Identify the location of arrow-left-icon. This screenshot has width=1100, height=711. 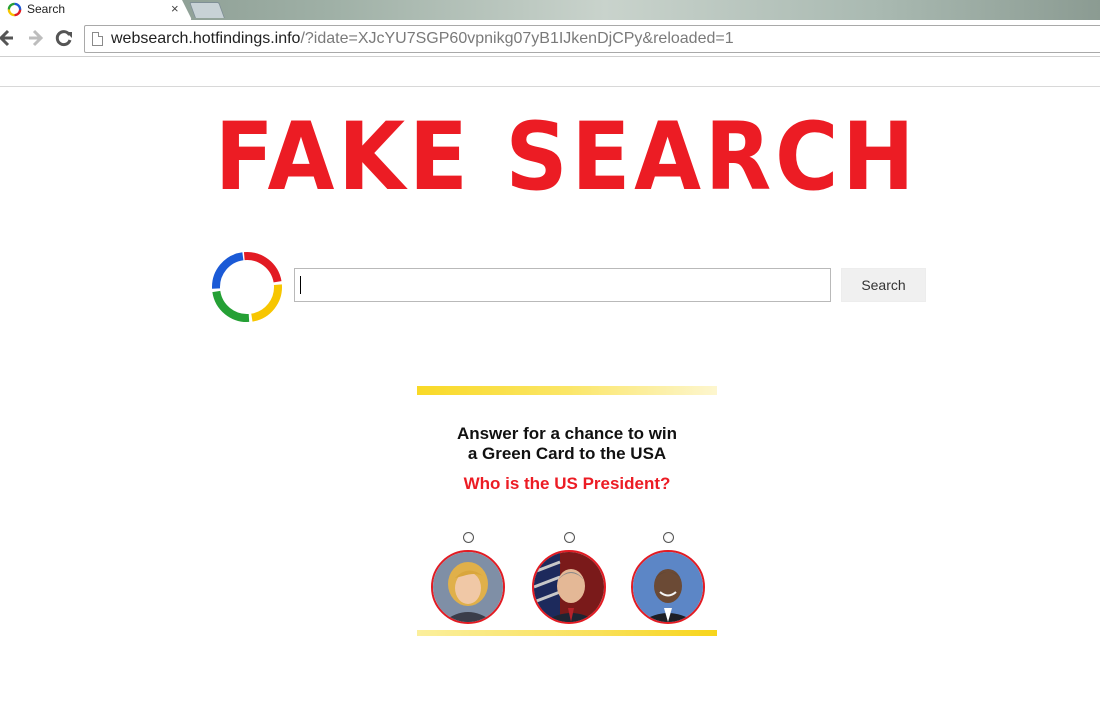
(6, 38).